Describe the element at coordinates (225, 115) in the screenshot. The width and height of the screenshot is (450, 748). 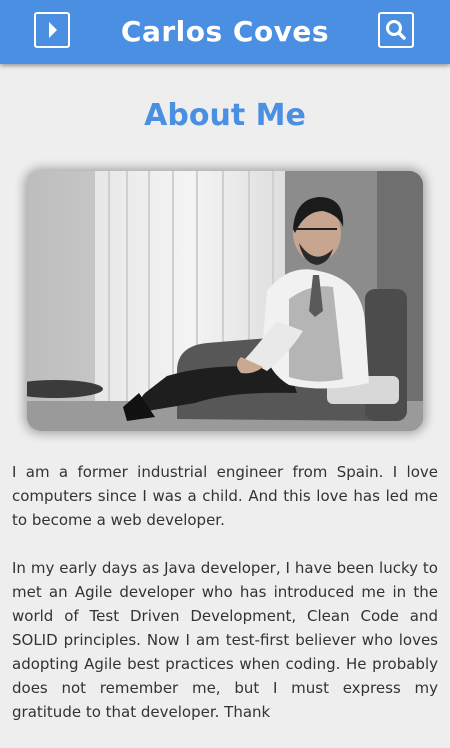
I see `page-title: About Me` at that location.